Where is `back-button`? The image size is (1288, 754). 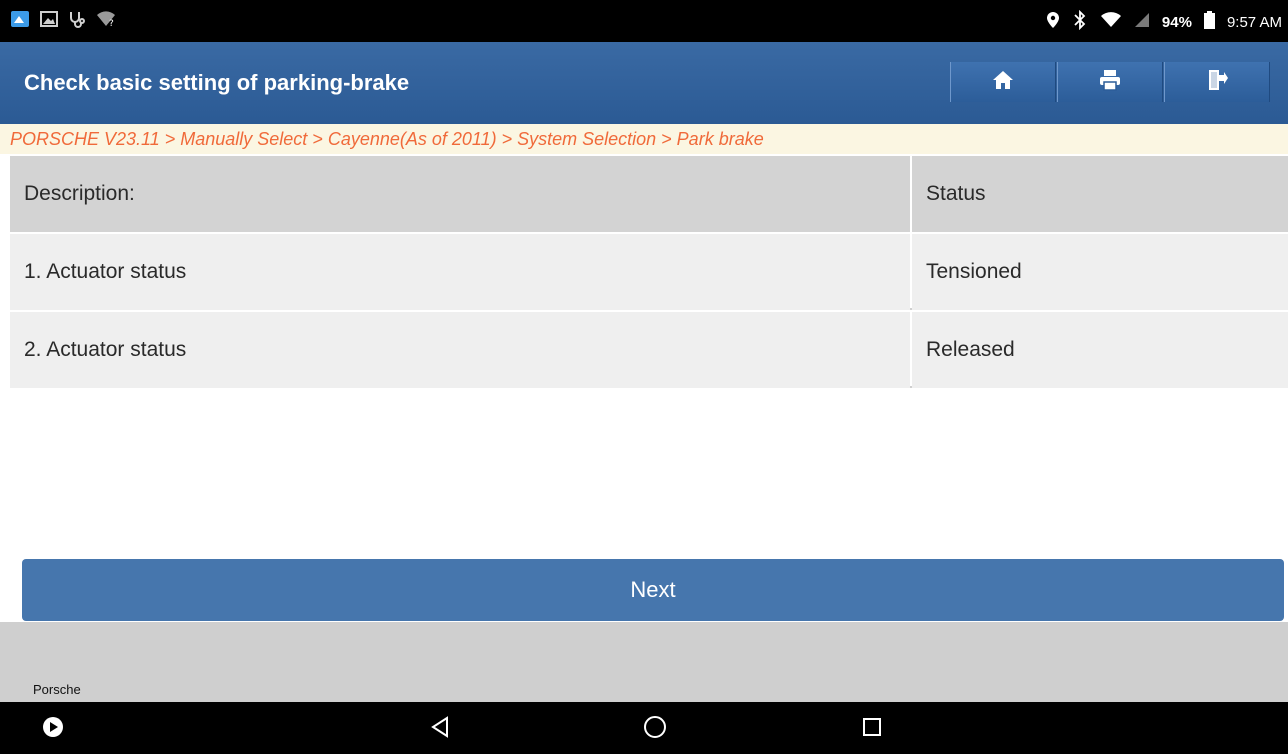
back-button is located at coordinates (440, 729).